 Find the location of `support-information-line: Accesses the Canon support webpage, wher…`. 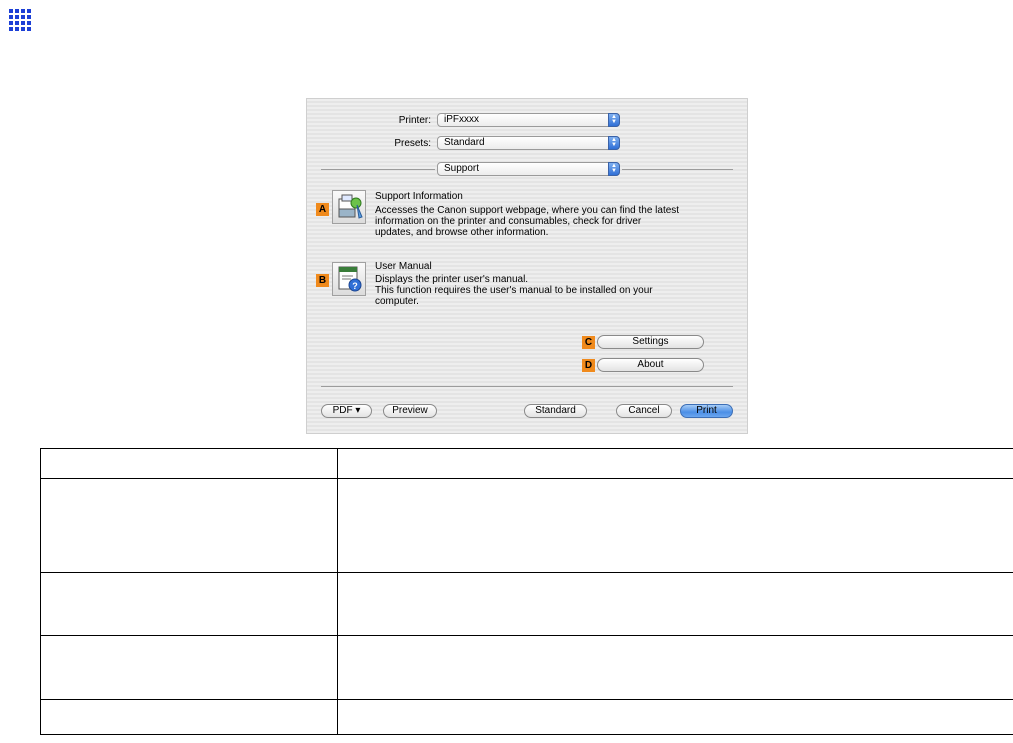

support-information-line: Accesses the Canon support webpage, wher… is located at coordinates (527, 210).